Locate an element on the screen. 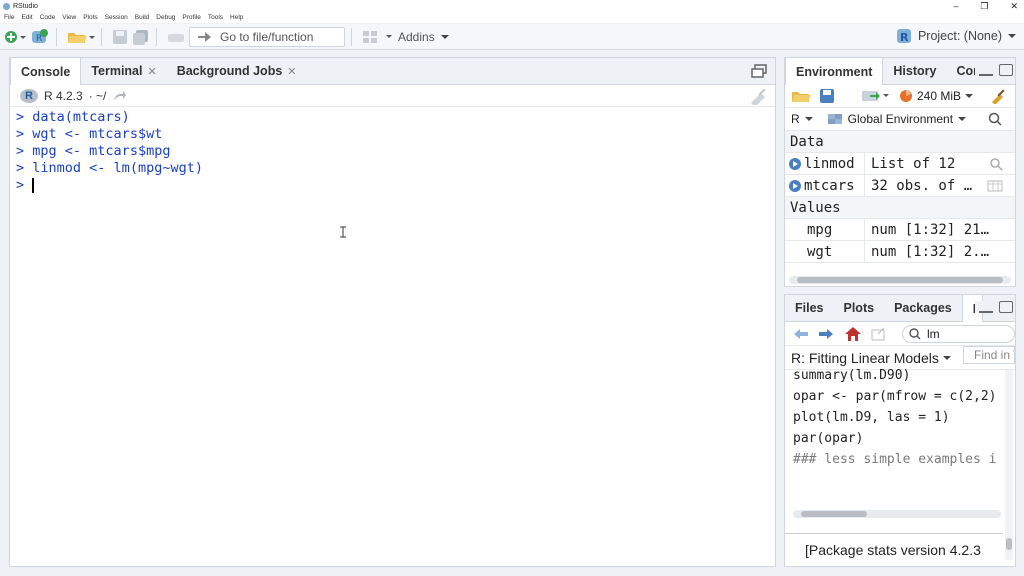 This screenshot has width=1024, height=576. help-toolbar: lm is located at coordinates (900, 334).